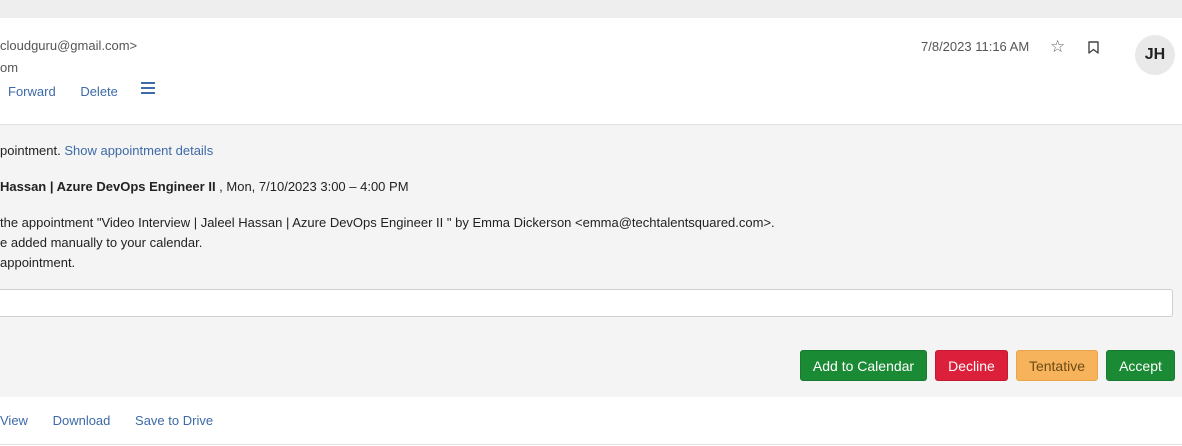 Image resolution: width=1182 pixels, height=446 pixels. Describe the element at coordinates (99, 91) in the screenshot. I see `delete-link: Delete` at that location.